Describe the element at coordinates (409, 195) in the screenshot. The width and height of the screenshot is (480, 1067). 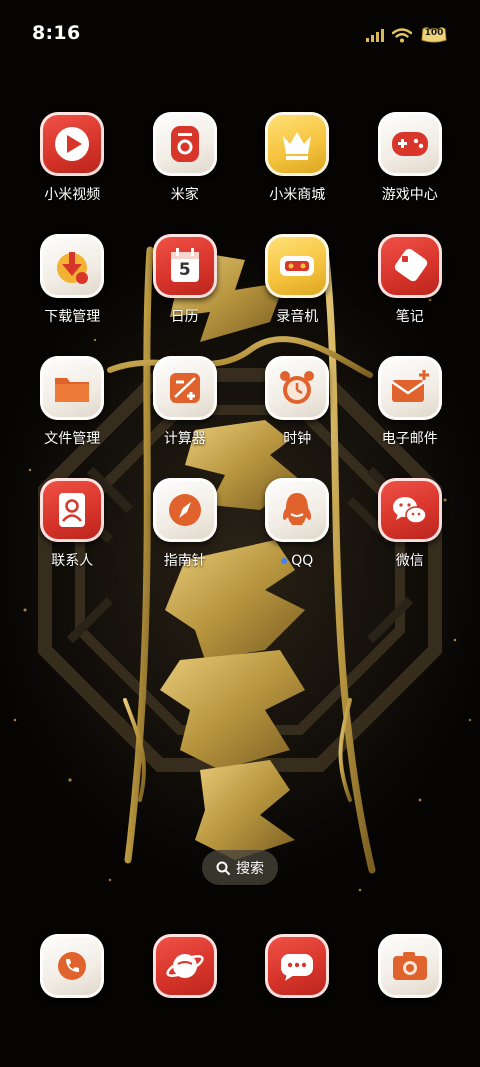
I see `app-label: 游戏中心` at that location.